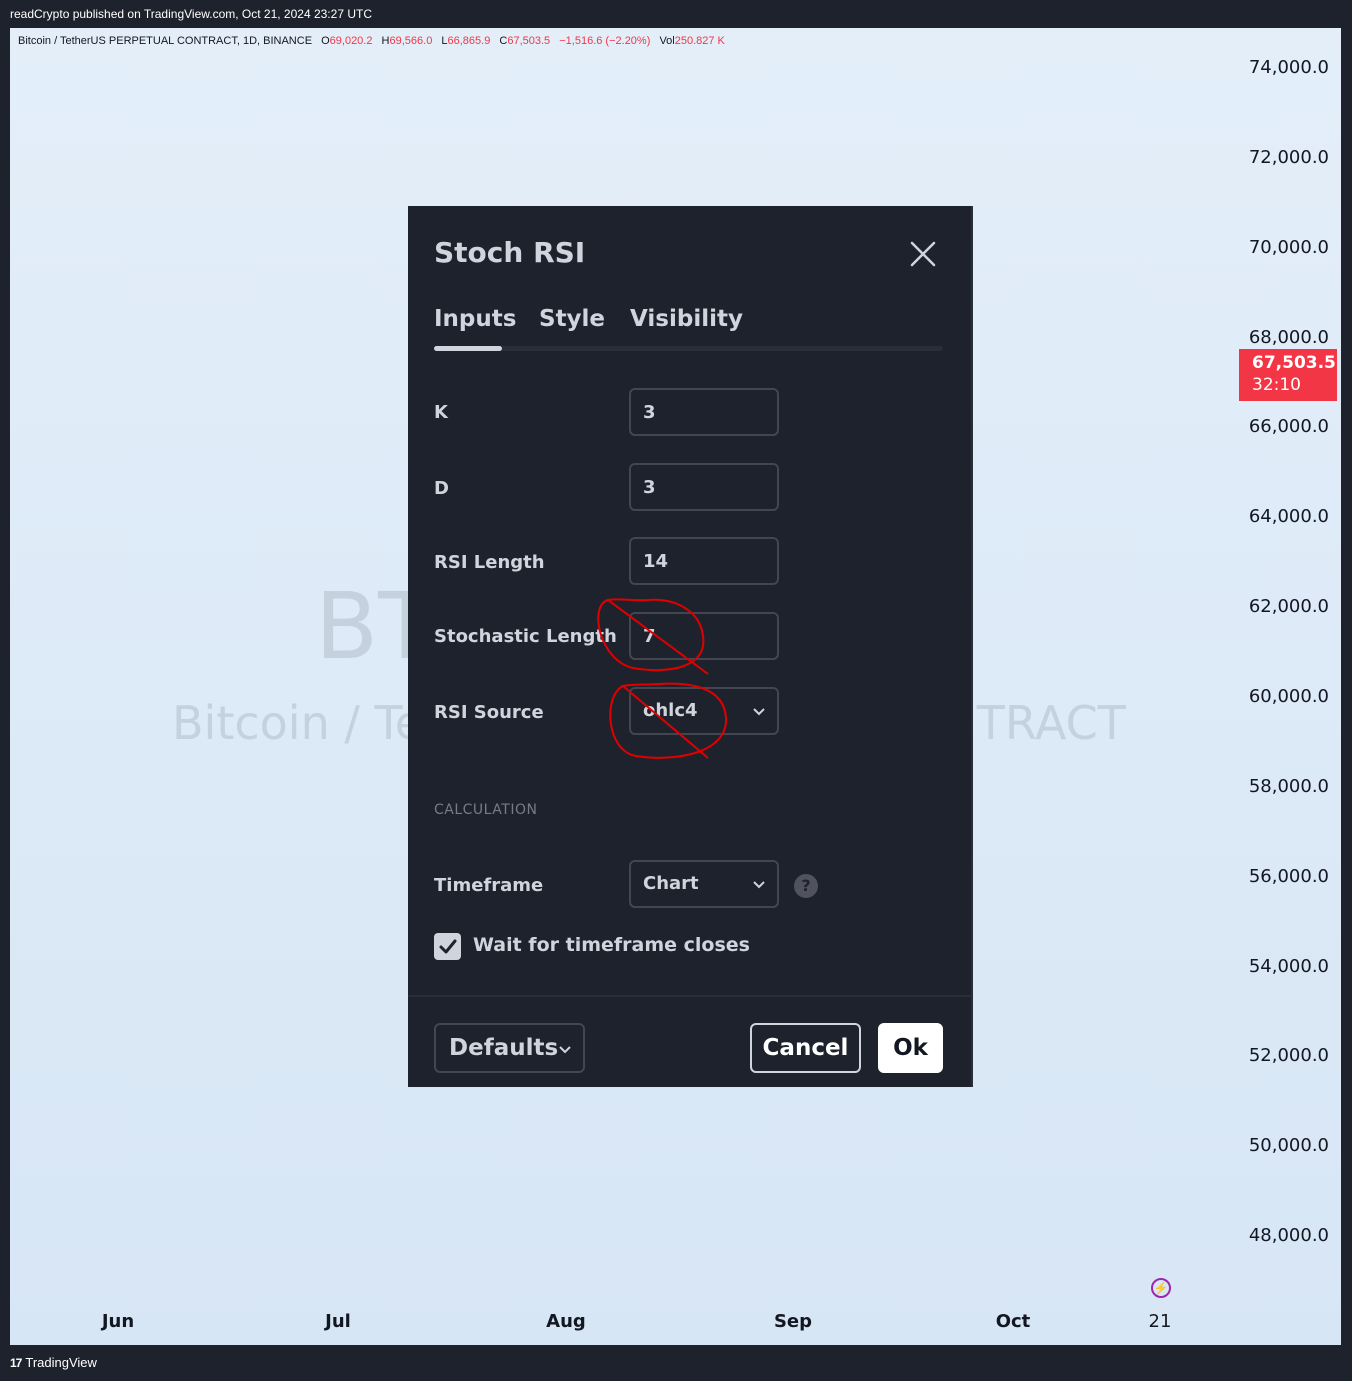 The width and height of the screenshot is (1352, 1381). What do you see at coordinates (411, 41) in the screenshot?
I see `legend-high-value: 69,566.0` at bounding box center [411, 41].